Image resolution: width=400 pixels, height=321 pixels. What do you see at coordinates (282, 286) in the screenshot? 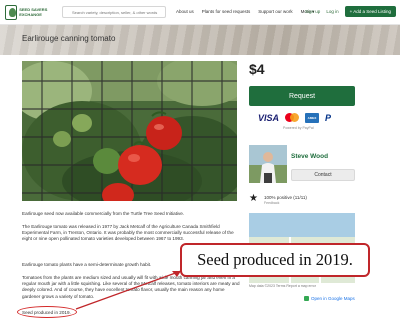
I see `map-footer: Map data ©2023 Terms Report a map error` at bounding box center [282, 286].